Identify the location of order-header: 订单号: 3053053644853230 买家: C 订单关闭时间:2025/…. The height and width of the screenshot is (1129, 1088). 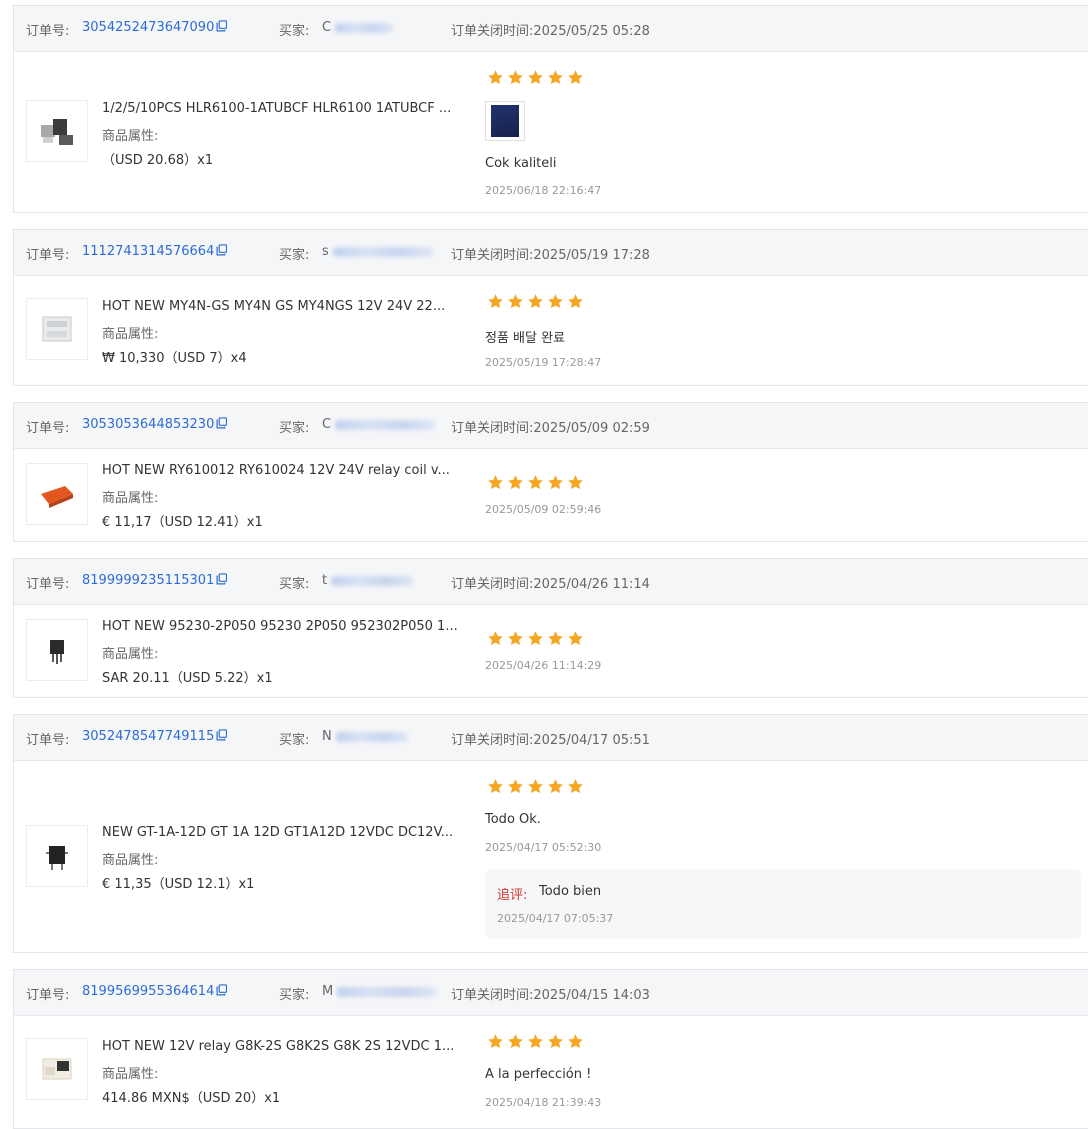
(551, 426).